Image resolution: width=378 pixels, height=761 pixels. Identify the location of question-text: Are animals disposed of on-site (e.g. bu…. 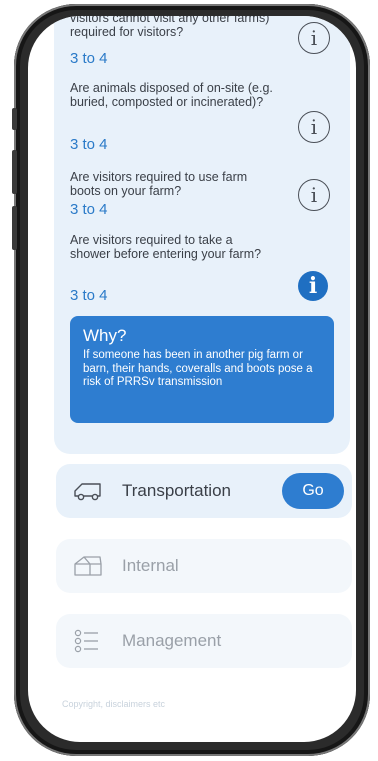
(171, 95).